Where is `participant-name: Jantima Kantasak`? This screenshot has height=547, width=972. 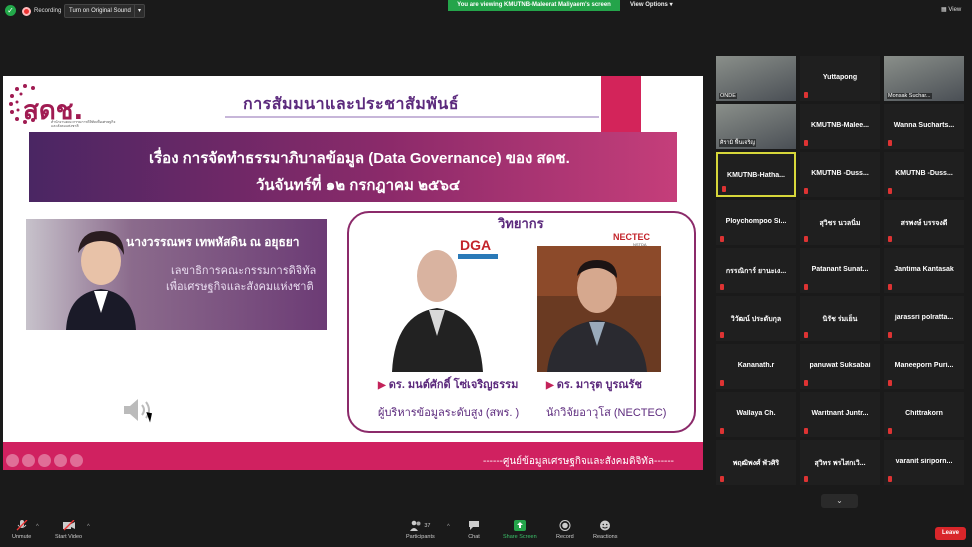 participant-name: Jantima Kantasak is located at coordinates (924, 269).